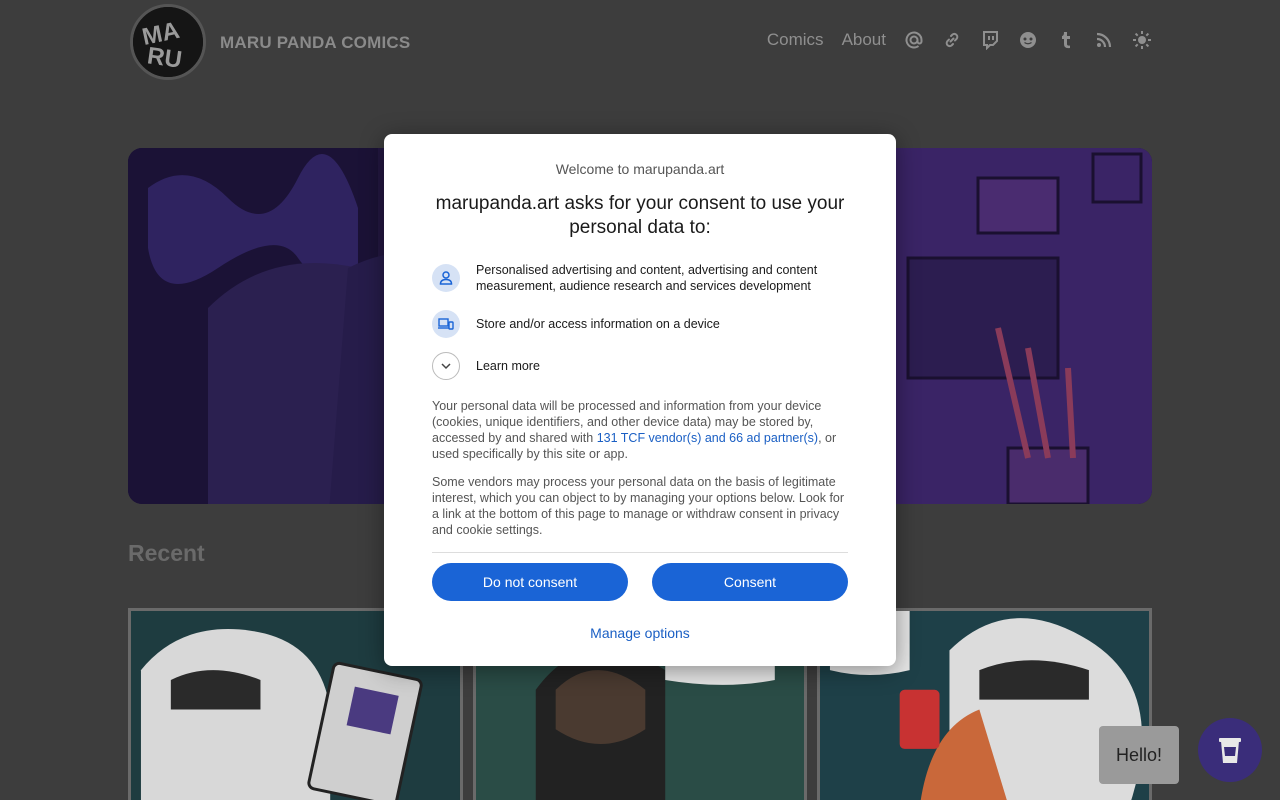  I want to click on vendors-link: 131 TCF vendor(s) and 66 ad partner(s), so click(707, 438).